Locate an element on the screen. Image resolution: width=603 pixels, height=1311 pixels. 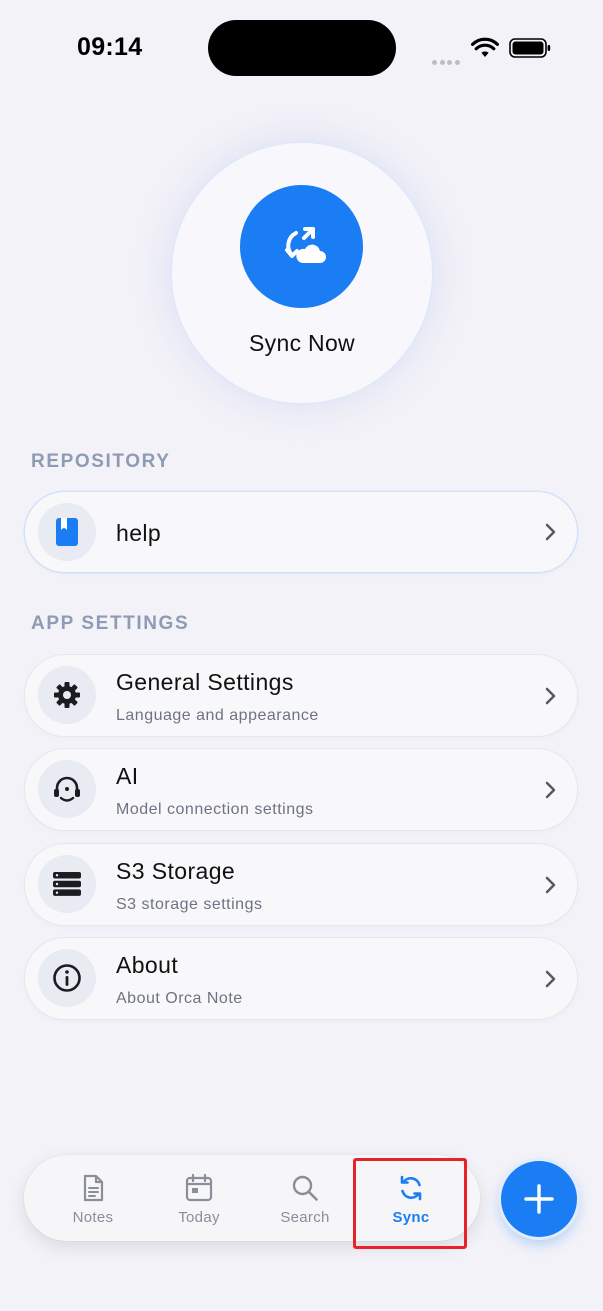
cellular-signal-icon is located at coordinates (447, 58).